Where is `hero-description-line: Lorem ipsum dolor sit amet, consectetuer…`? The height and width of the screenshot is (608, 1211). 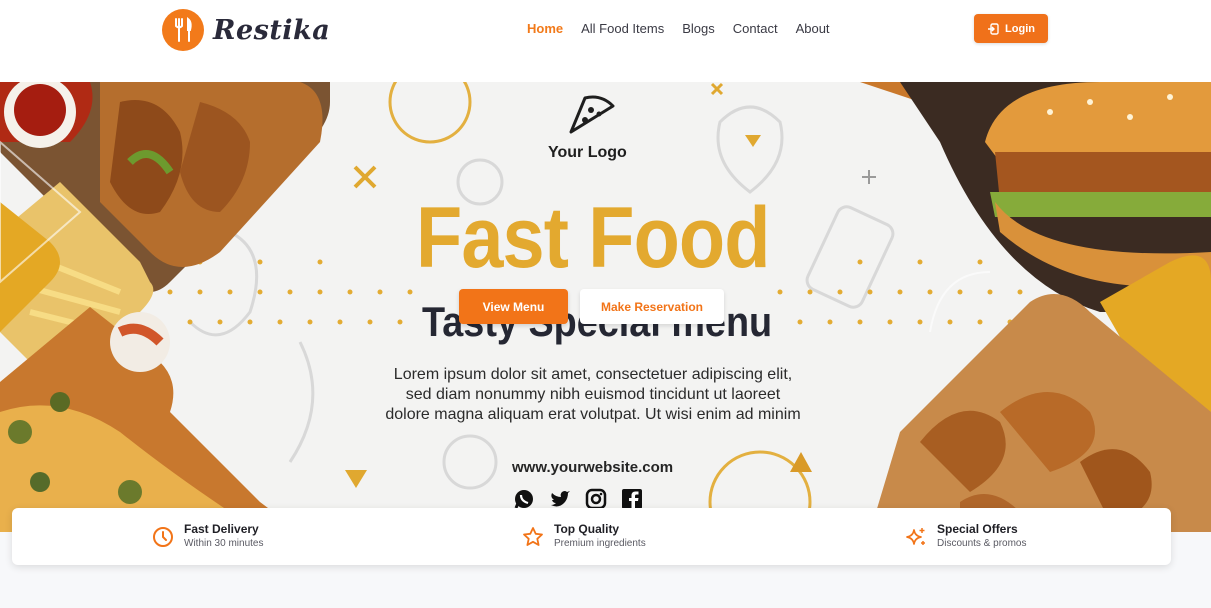
hero-description-line: Lorem ipsum dolor sit amet, consectetuer… is located at coordinates (593, 374).